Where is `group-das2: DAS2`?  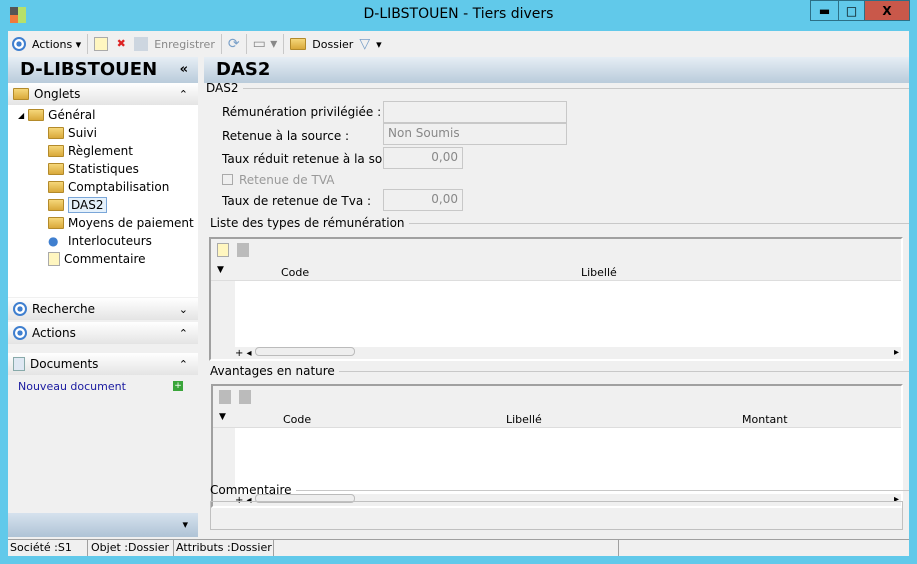 group-das2: DAS2 is located at coordinates (557, 88).